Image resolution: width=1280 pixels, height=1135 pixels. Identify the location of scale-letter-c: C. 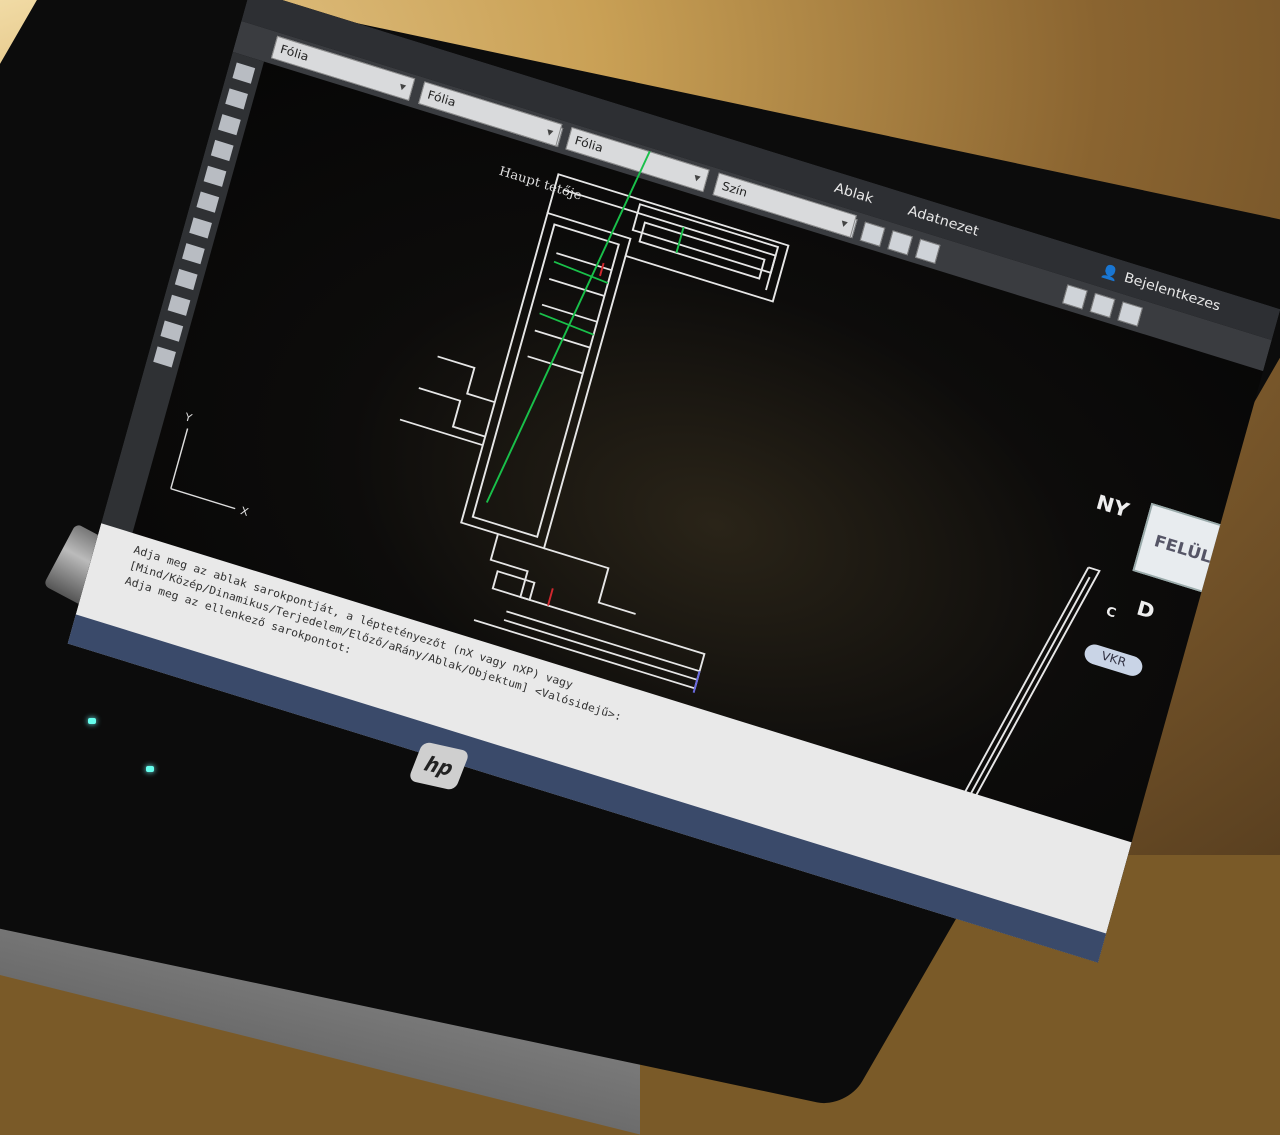
(1110, 612).